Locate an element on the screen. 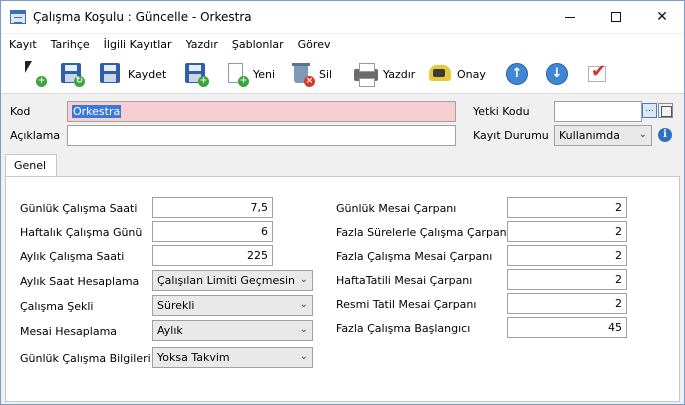 This screenshot has height=405, width=685. checkmark-icon is located at coordinates (597, 71).